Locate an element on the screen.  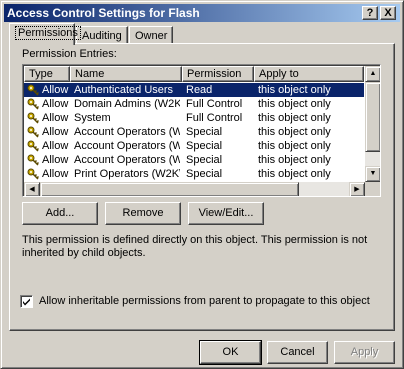
tab-permissions-label: Permissions is located at coordinates (48, 33).